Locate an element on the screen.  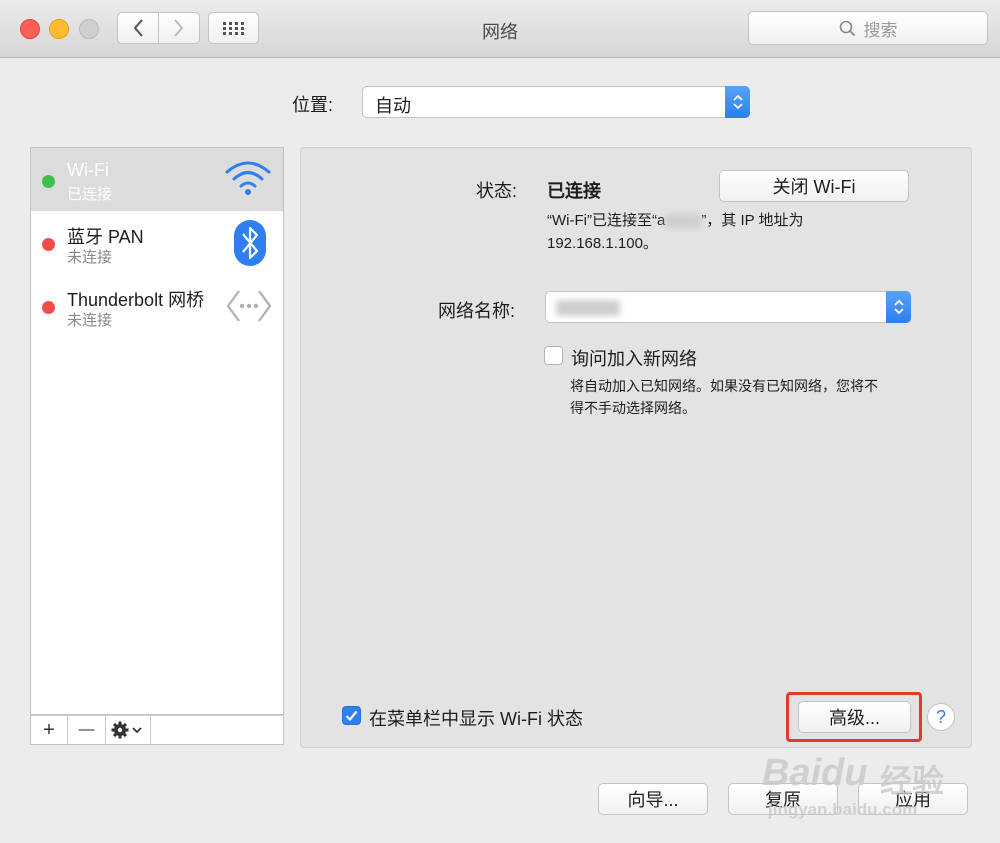
location-value: 自动 is located at coordinates (393, 106).